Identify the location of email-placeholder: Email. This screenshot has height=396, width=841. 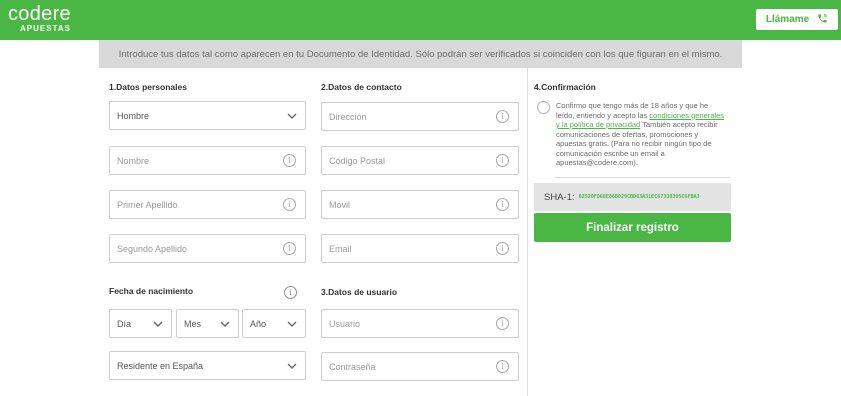
(340, 248).